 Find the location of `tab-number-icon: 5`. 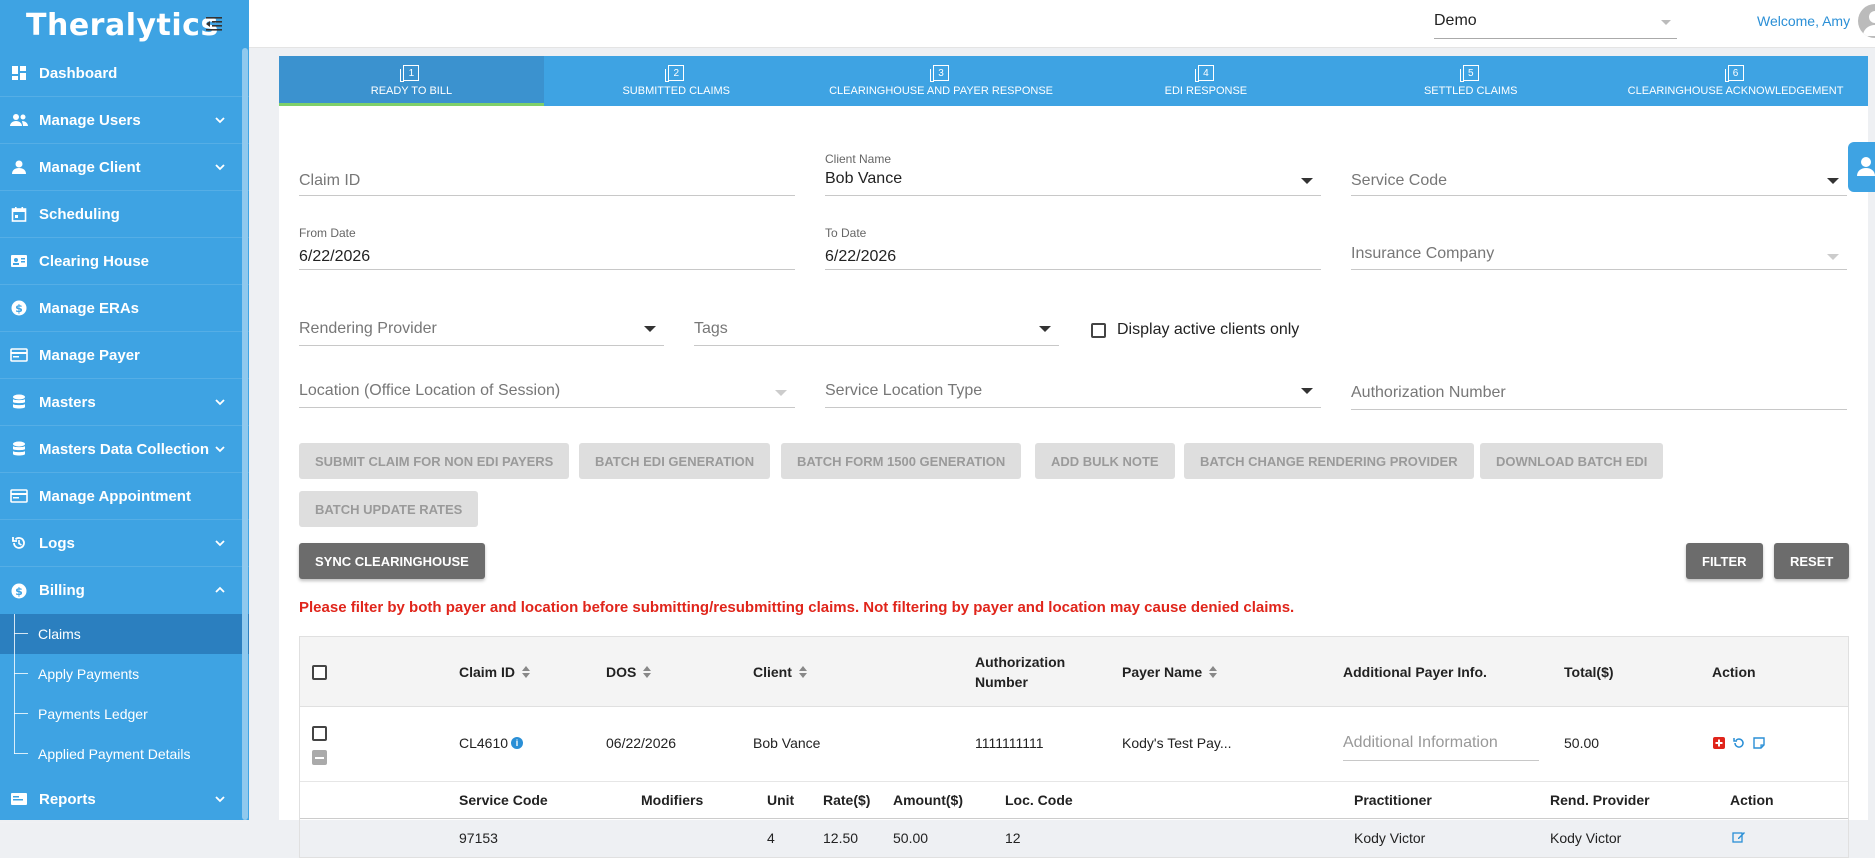

tab-number-icon: 5 is located at coordinates (1469, 73).